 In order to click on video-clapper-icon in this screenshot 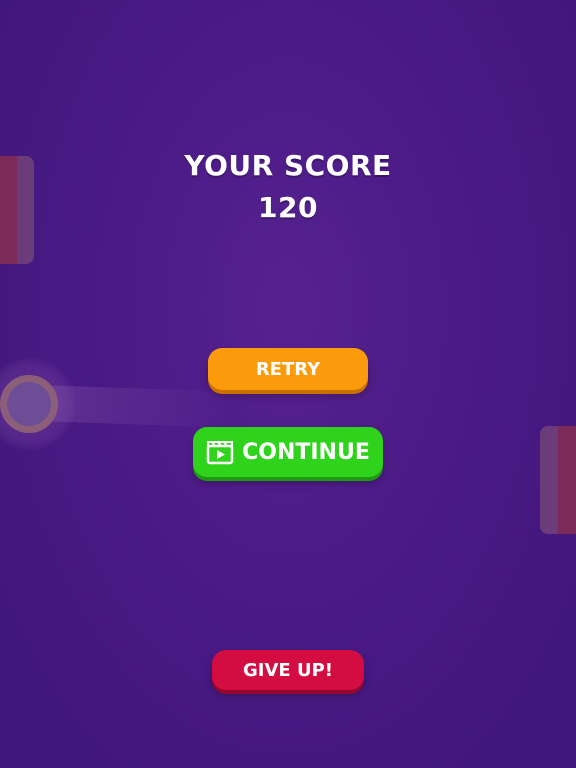, I will do `click(220, 452)`.